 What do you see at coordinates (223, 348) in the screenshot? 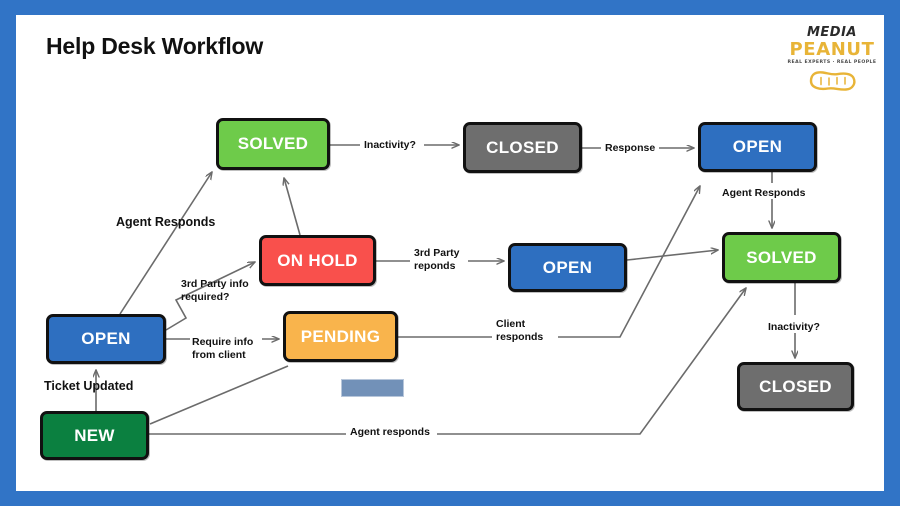
I see `edge-label-require-info-from-client: Require info from client` at bounding box center [223, 348].